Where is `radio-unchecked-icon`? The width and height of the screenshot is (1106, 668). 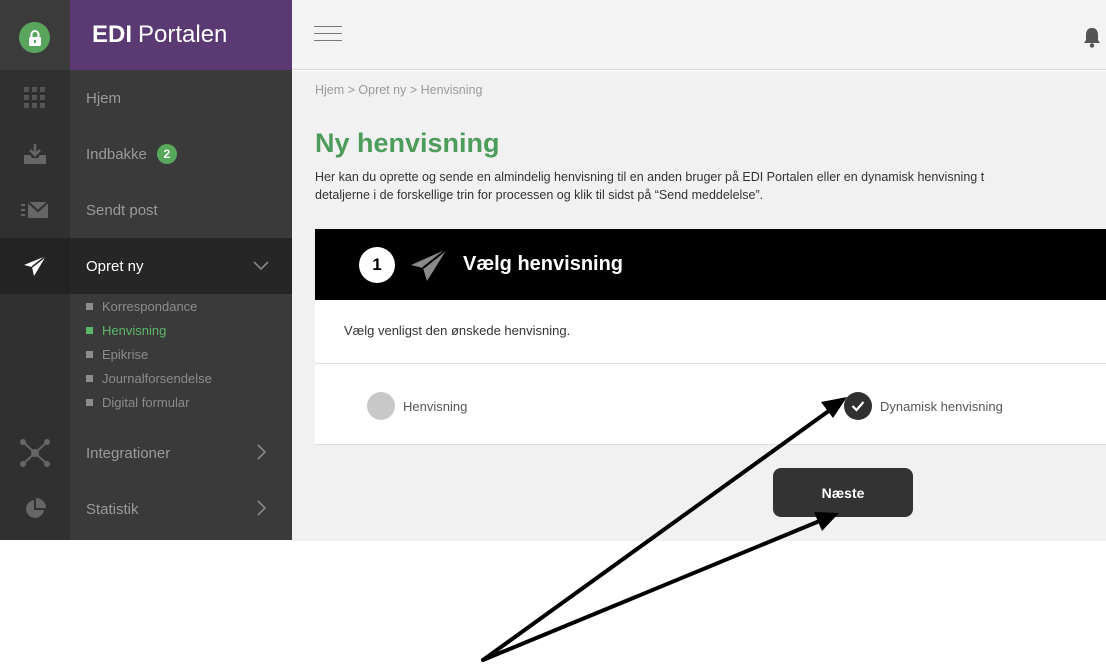 radio-unchecked-icon is located at coordinates (381, 406).